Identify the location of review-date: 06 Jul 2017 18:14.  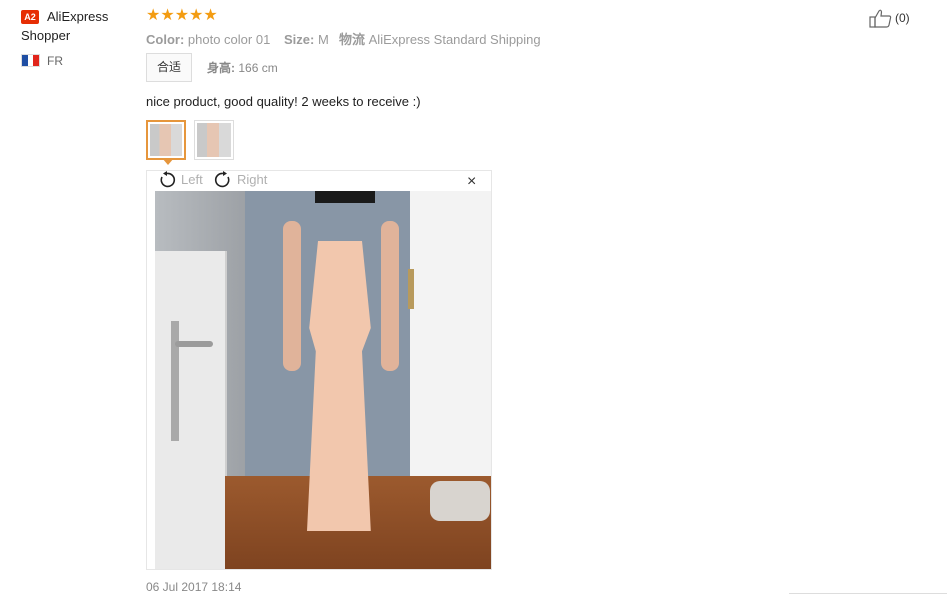
(194, 587).